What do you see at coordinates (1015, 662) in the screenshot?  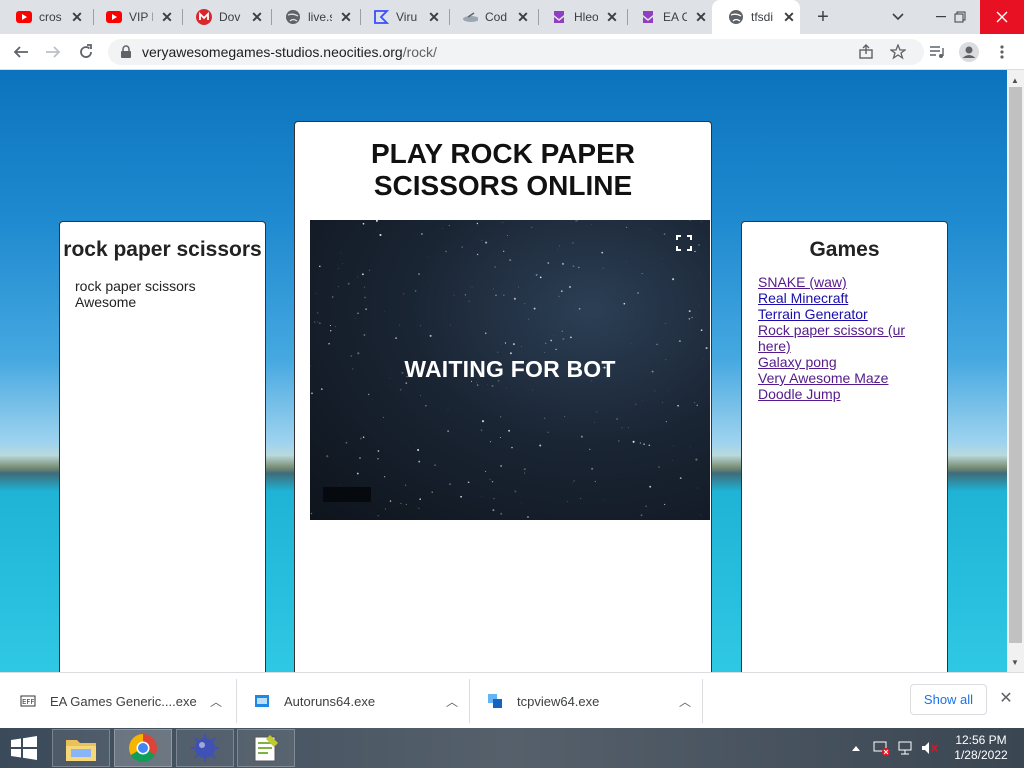 I see `scroll-down-icon: ▼` at bounding box center [1015, 662].